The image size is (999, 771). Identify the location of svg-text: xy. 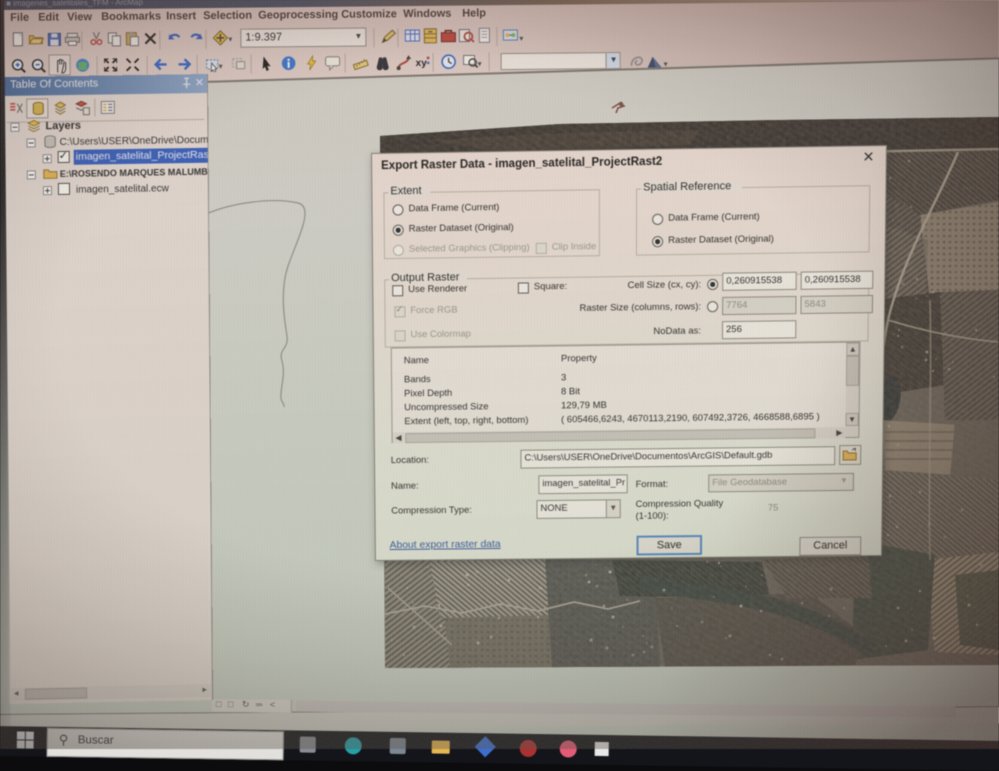
(422, 63).